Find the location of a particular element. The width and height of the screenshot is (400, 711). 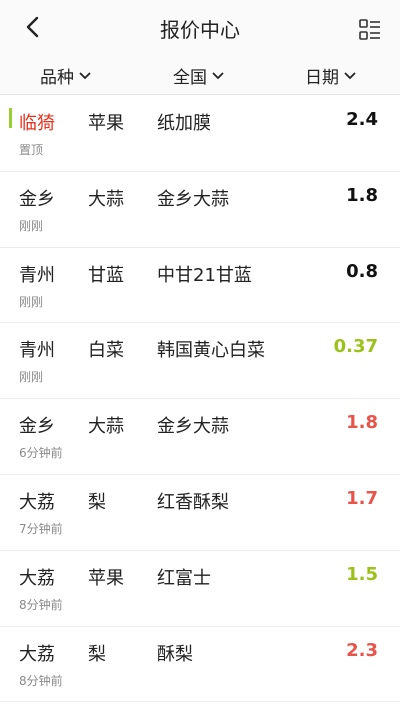

row-price: 1.7 is located at coordinates (362, 498).